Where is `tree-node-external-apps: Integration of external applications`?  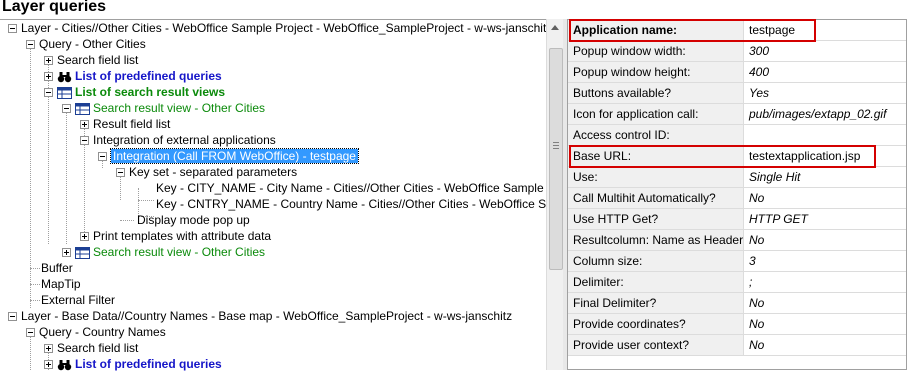
tree-node-external-apps: Integration of external applications is located at coordinates (178, 140).